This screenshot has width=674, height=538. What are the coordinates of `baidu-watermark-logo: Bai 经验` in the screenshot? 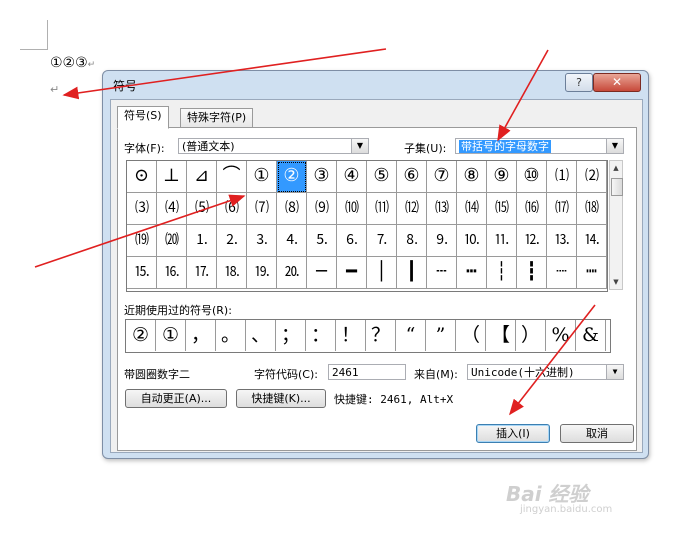 It's located at (547, 494).